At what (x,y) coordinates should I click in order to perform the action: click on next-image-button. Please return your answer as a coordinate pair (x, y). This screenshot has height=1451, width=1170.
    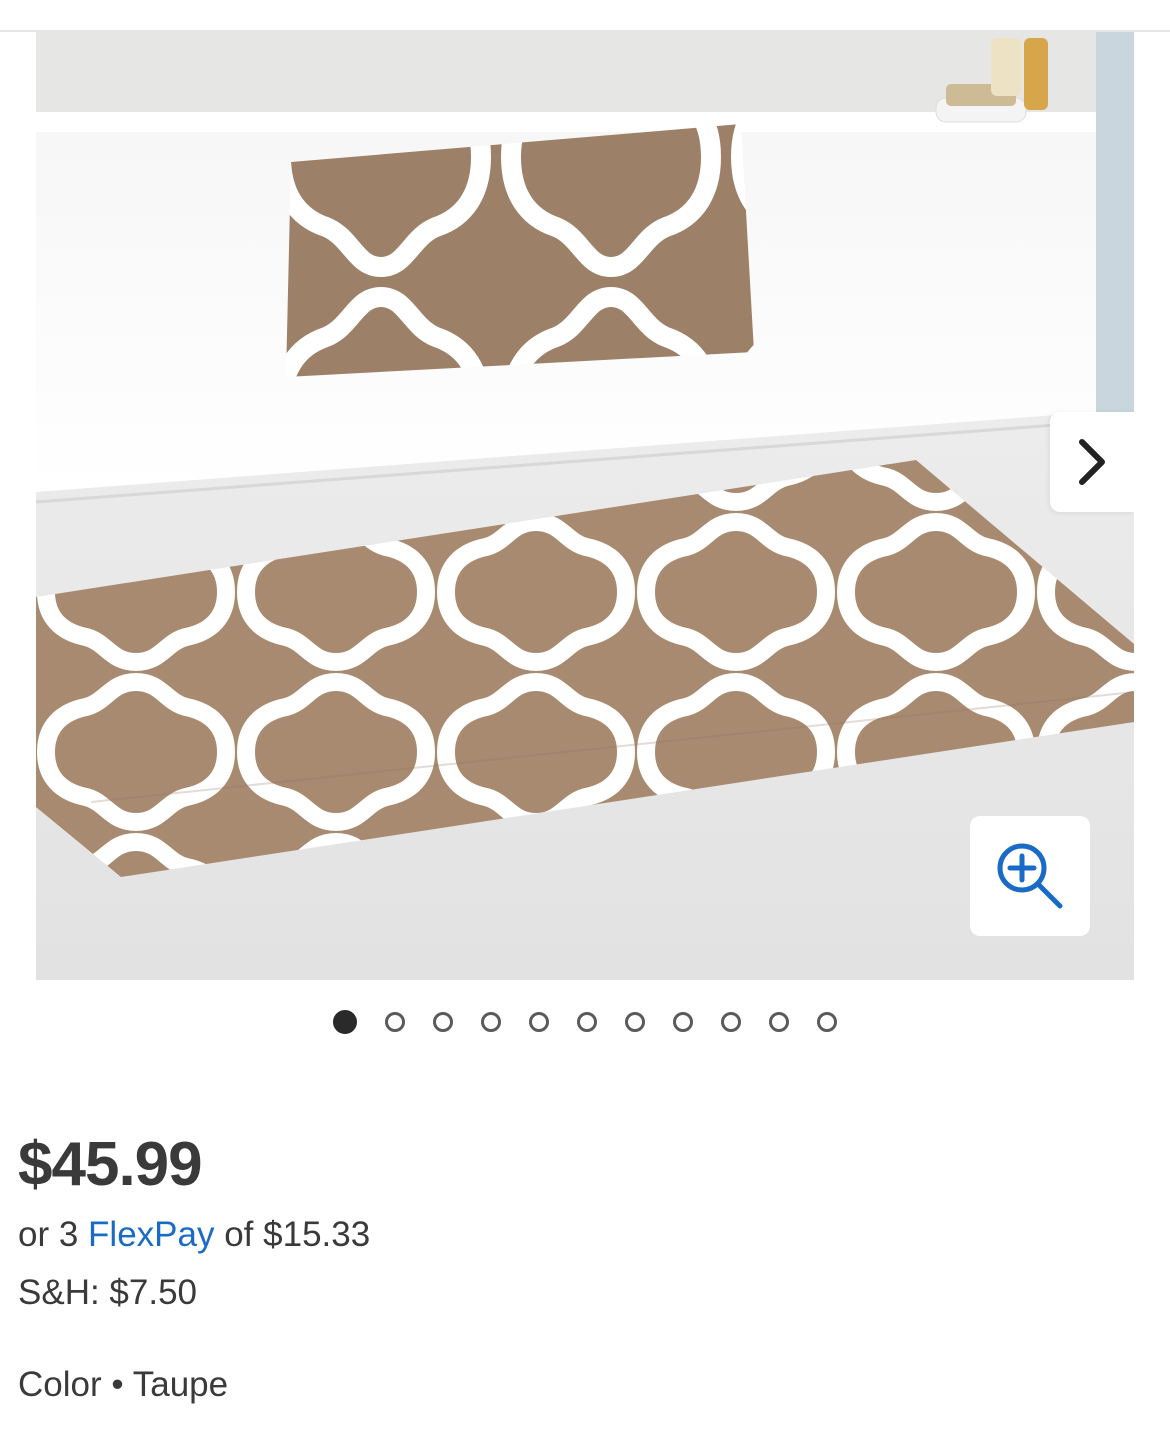
    Looking at the image, I should click on (1092, 462).